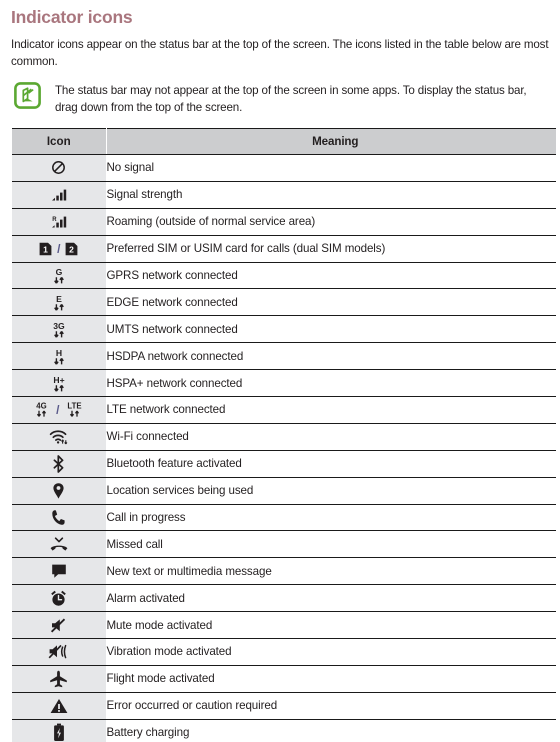 This screenshot has width=560, height=742. What do you see at coordinates (41, 406) in the screenshot?
I see `lte-4g-label: 4G` at bounding box center [41, 406].